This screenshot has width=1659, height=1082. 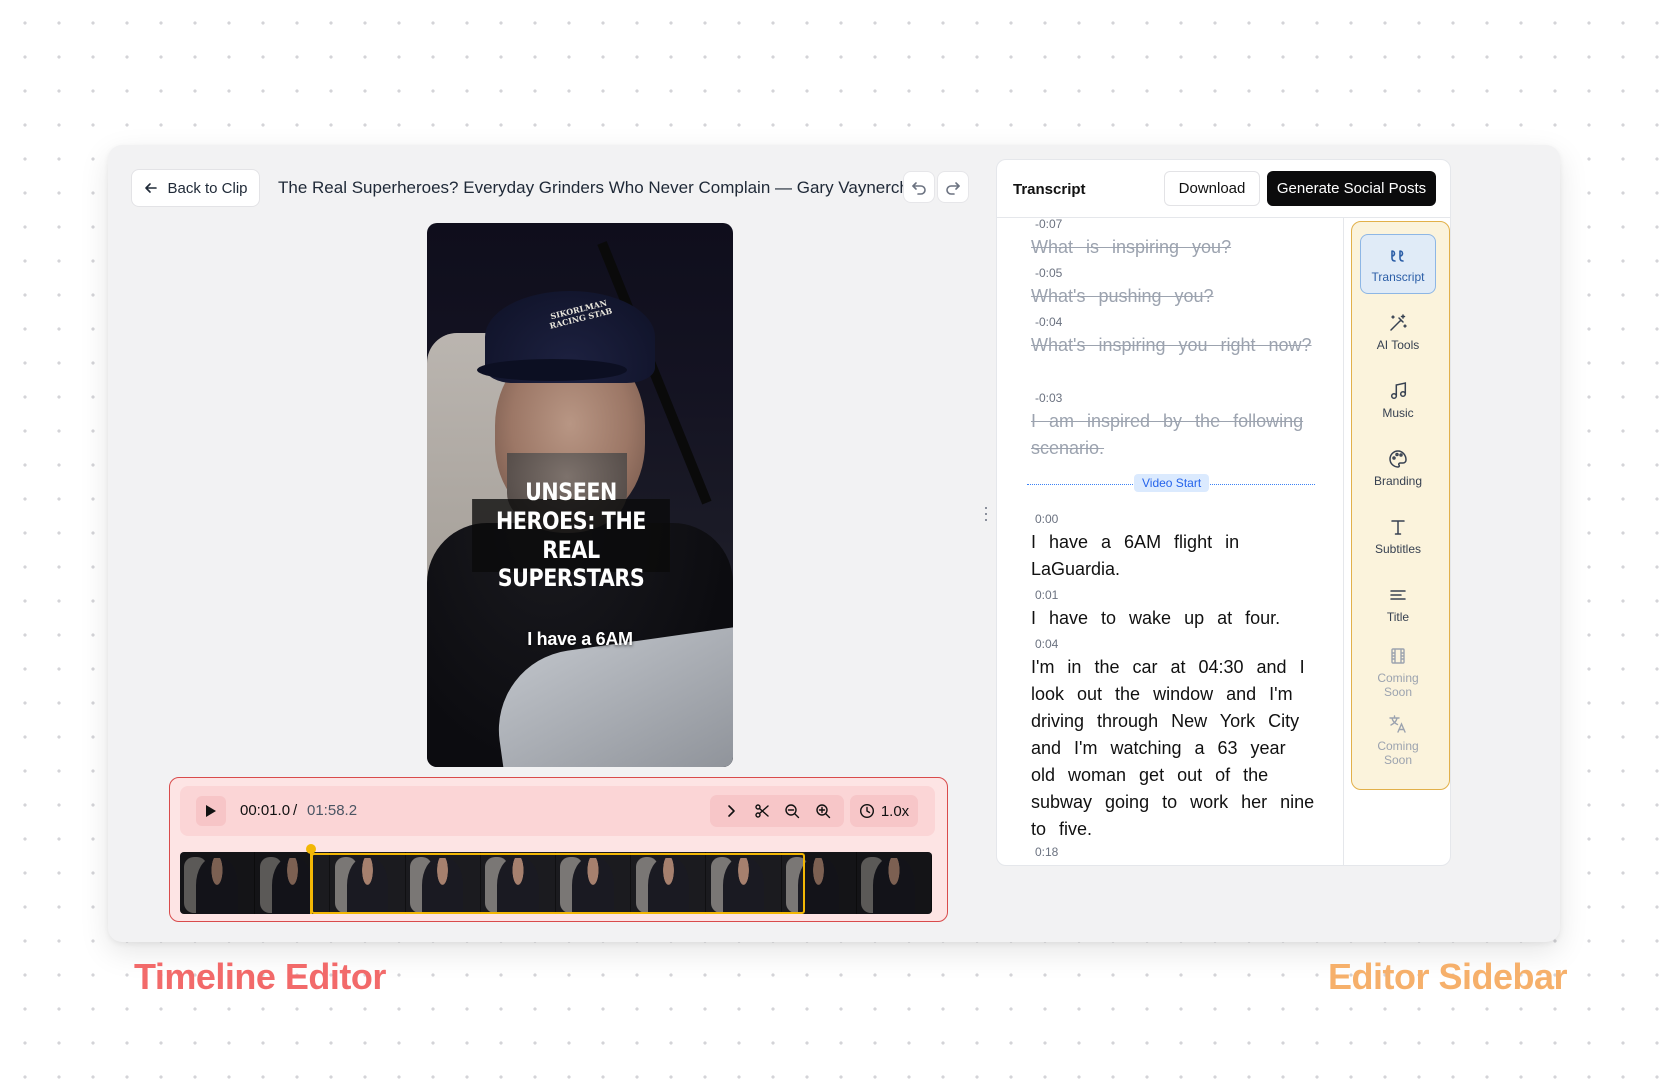 What do you see at coordinates (552, 370) in the screenshot?
I see `video-cap-brim` at bounding box center [552, 370].